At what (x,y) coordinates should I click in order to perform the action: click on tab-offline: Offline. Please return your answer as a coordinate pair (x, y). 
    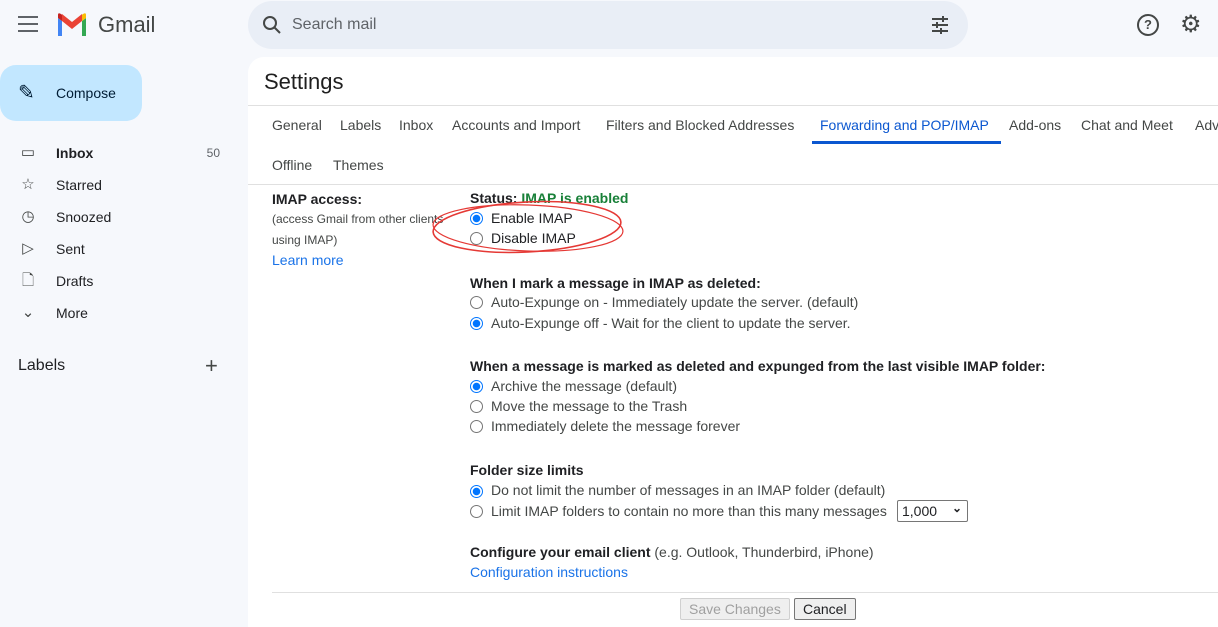
    Looking at the image, I should click on (292, 165).